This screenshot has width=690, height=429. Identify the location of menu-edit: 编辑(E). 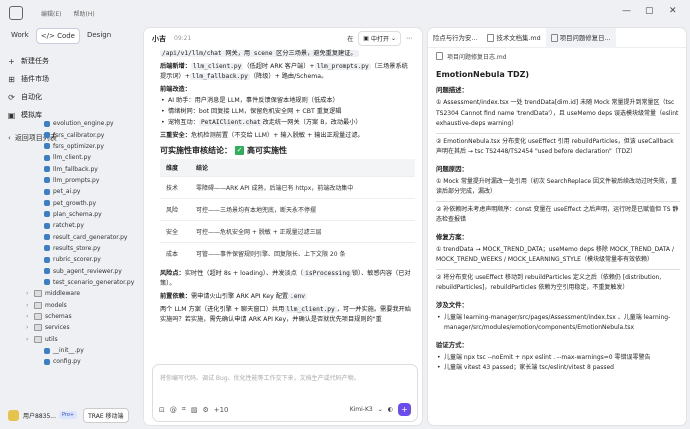
(51, 13).